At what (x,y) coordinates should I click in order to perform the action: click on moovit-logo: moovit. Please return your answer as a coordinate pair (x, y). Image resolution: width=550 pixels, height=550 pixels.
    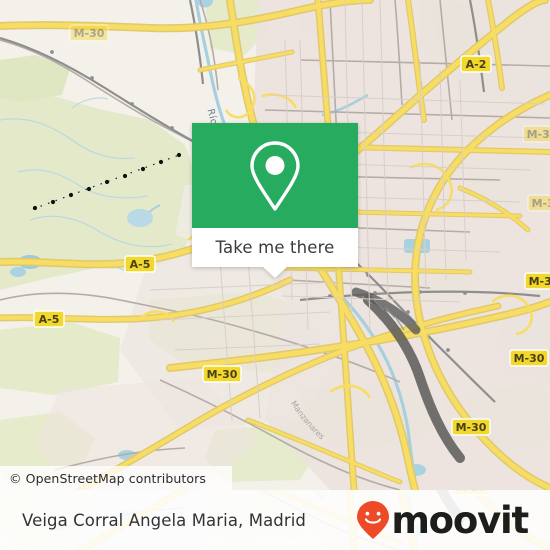
    Looking at the image, I should click on (442, 520).